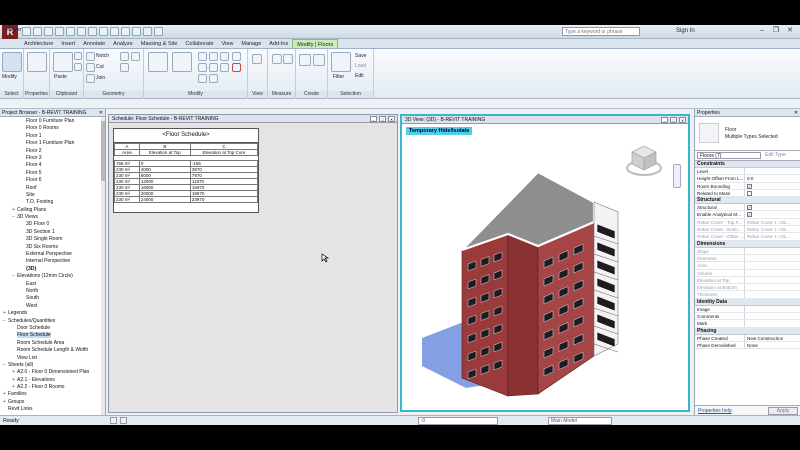 The height and width of the screenshot is (450, 800). I want to click on tab-add-ins: Add-Ins, so click(278, 43).